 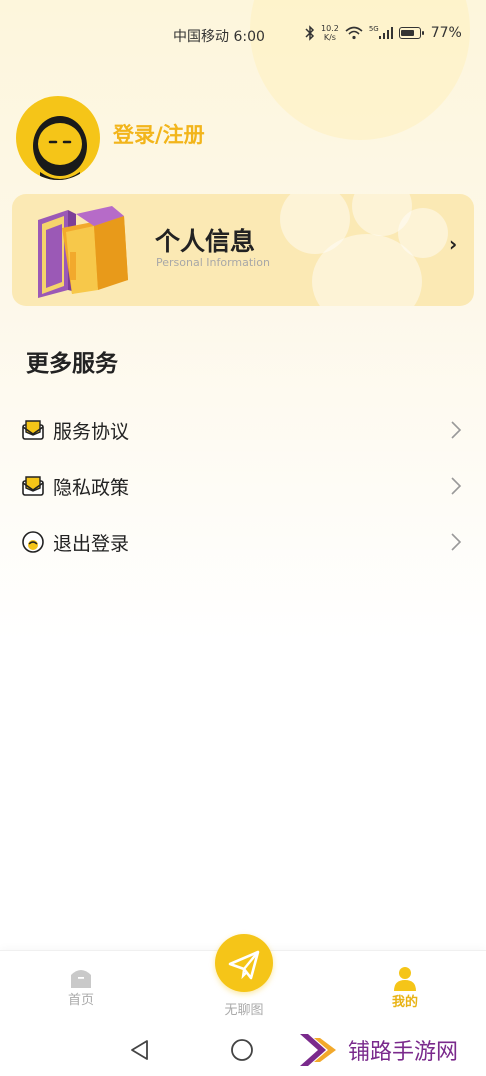 I want to click on wifi-icon, so click(x=354, y=33).